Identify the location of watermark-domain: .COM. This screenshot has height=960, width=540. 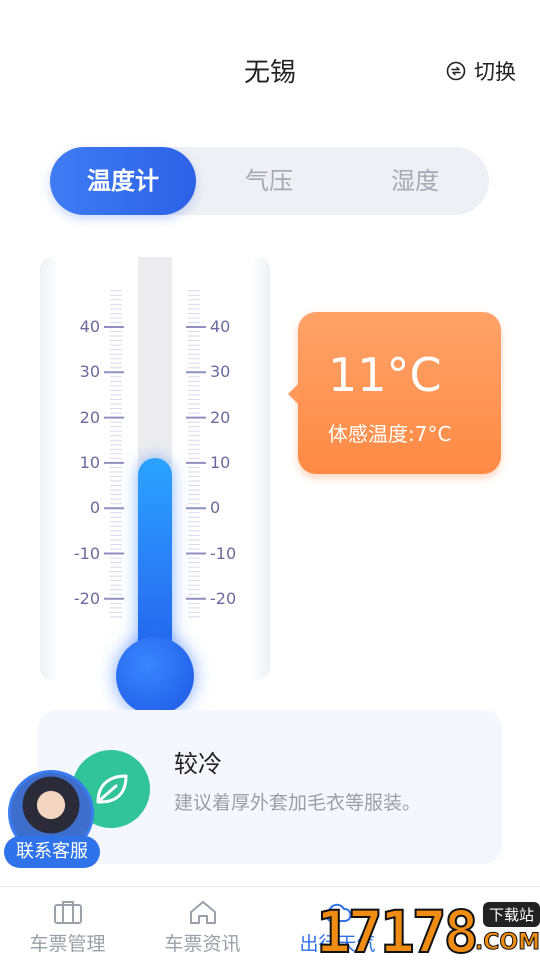
(507, 943).